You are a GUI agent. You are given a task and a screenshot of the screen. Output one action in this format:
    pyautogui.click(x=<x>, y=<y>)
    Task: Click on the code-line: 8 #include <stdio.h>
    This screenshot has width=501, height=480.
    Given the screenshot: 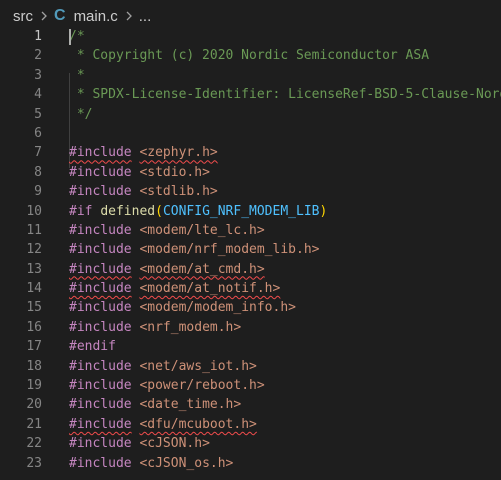 What is the action you would take?
    pyautogui.click(x=250, y=172)
    